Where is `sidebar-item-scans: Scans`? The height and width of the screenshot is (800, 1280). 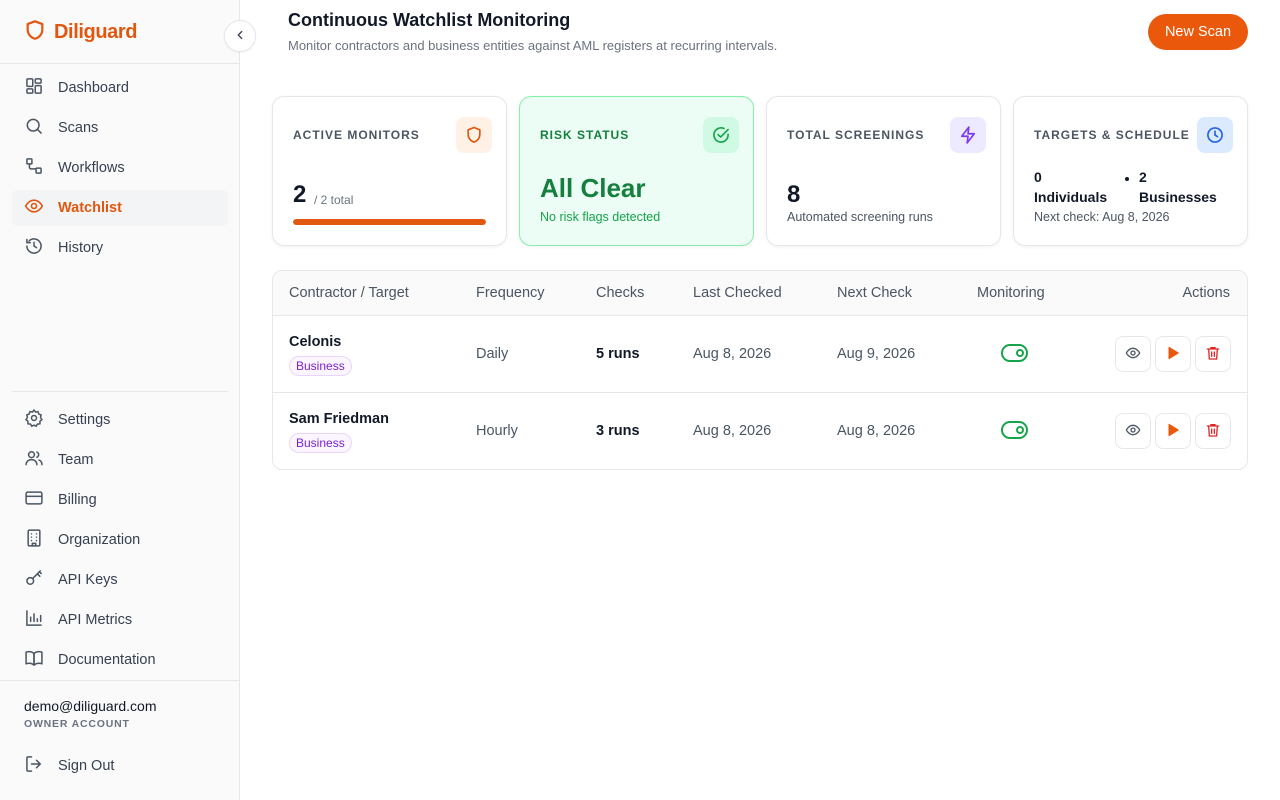 sidebar-item-scans: Scans is located at coordinates (120, 128).